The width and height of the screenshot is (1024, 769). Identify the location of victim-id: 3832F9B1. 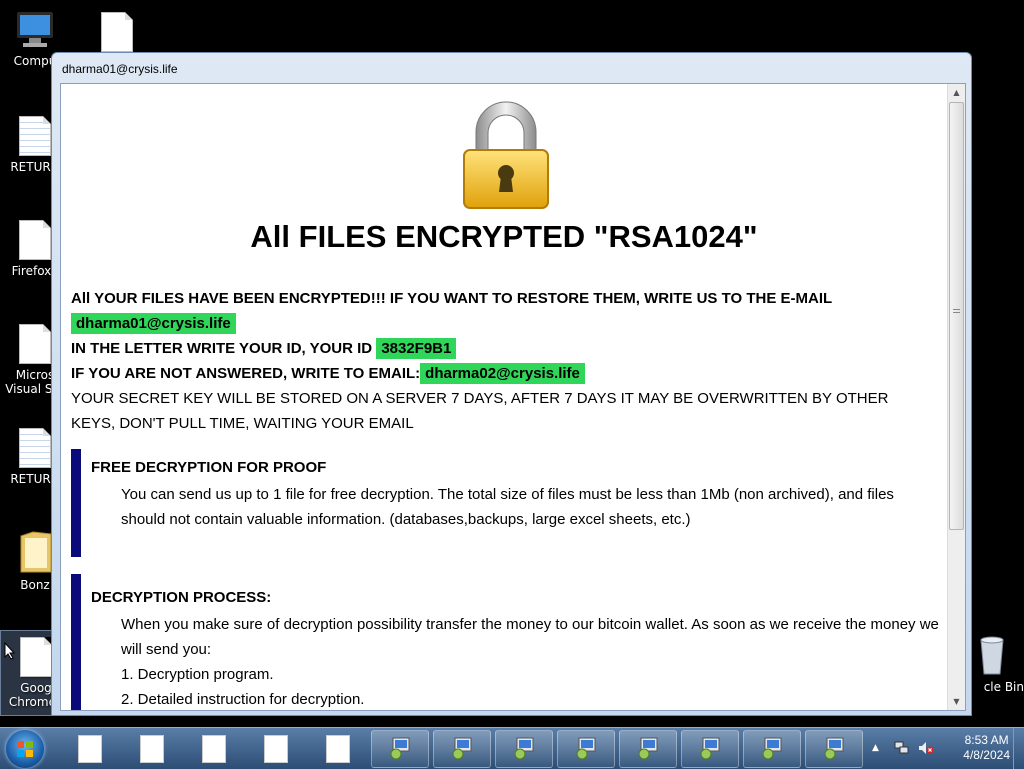
(416, 348).